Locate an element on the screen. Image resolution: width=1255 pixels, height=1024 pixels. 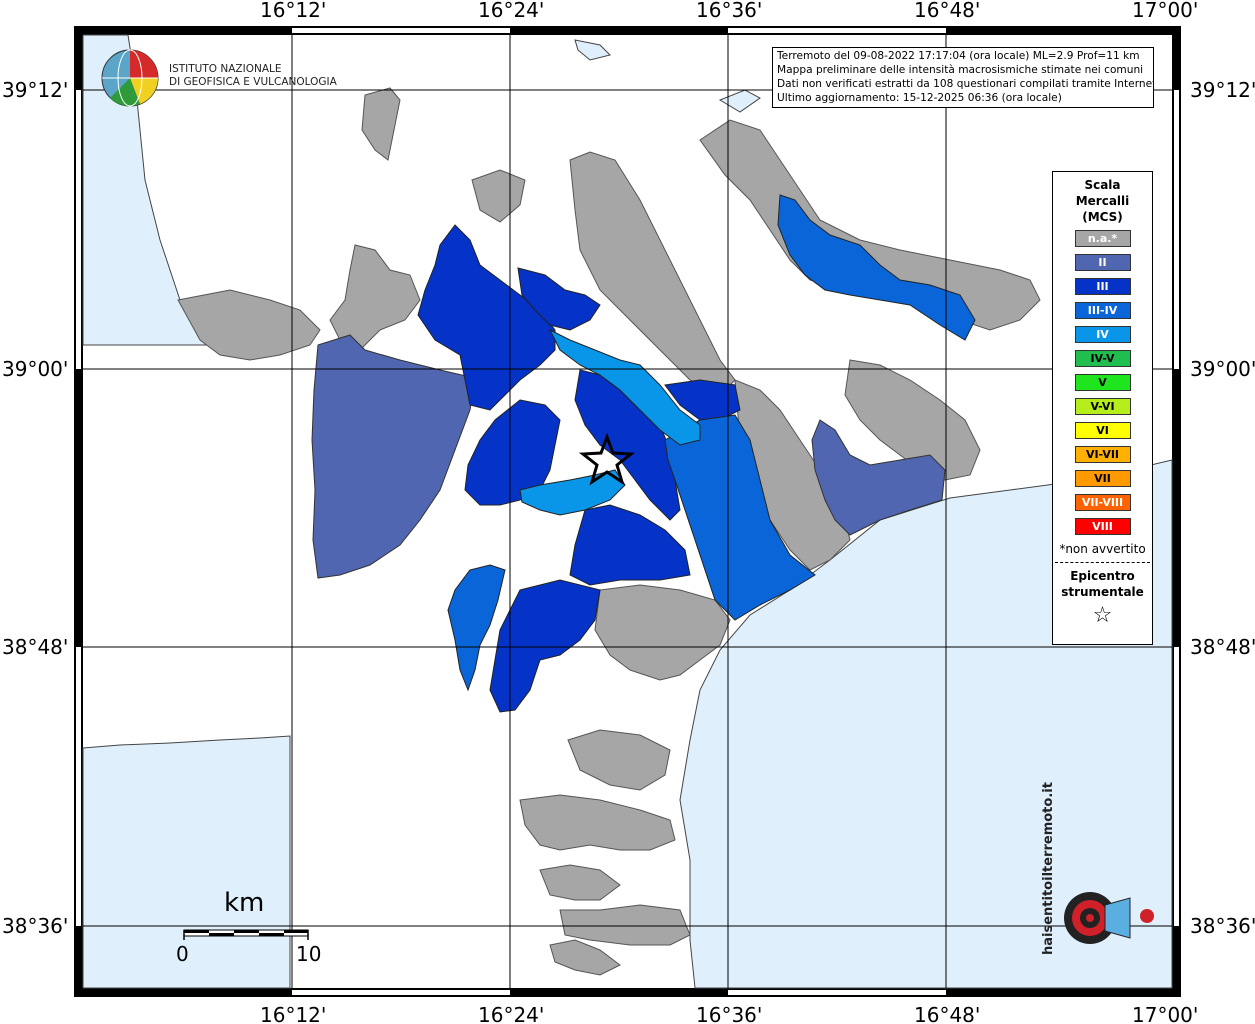
lon-label-bottom-4: 16°48' is located at coordinates (947, 1013).